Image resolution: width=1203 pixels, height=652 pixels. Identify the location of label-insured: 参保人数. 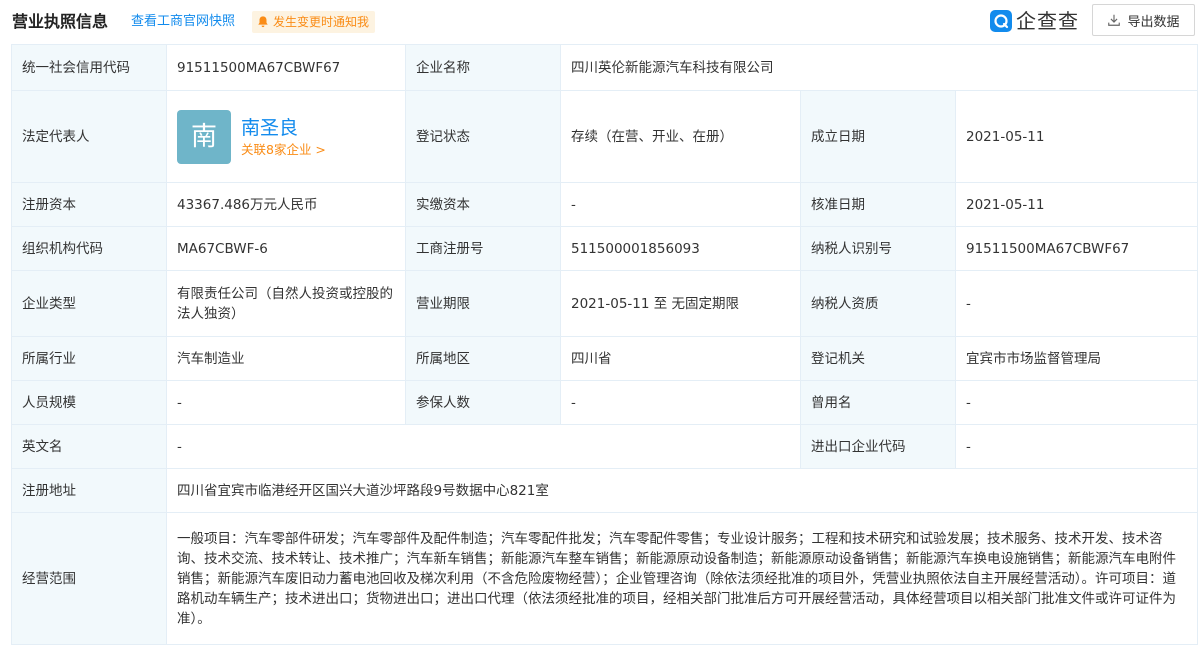
(483, 402).